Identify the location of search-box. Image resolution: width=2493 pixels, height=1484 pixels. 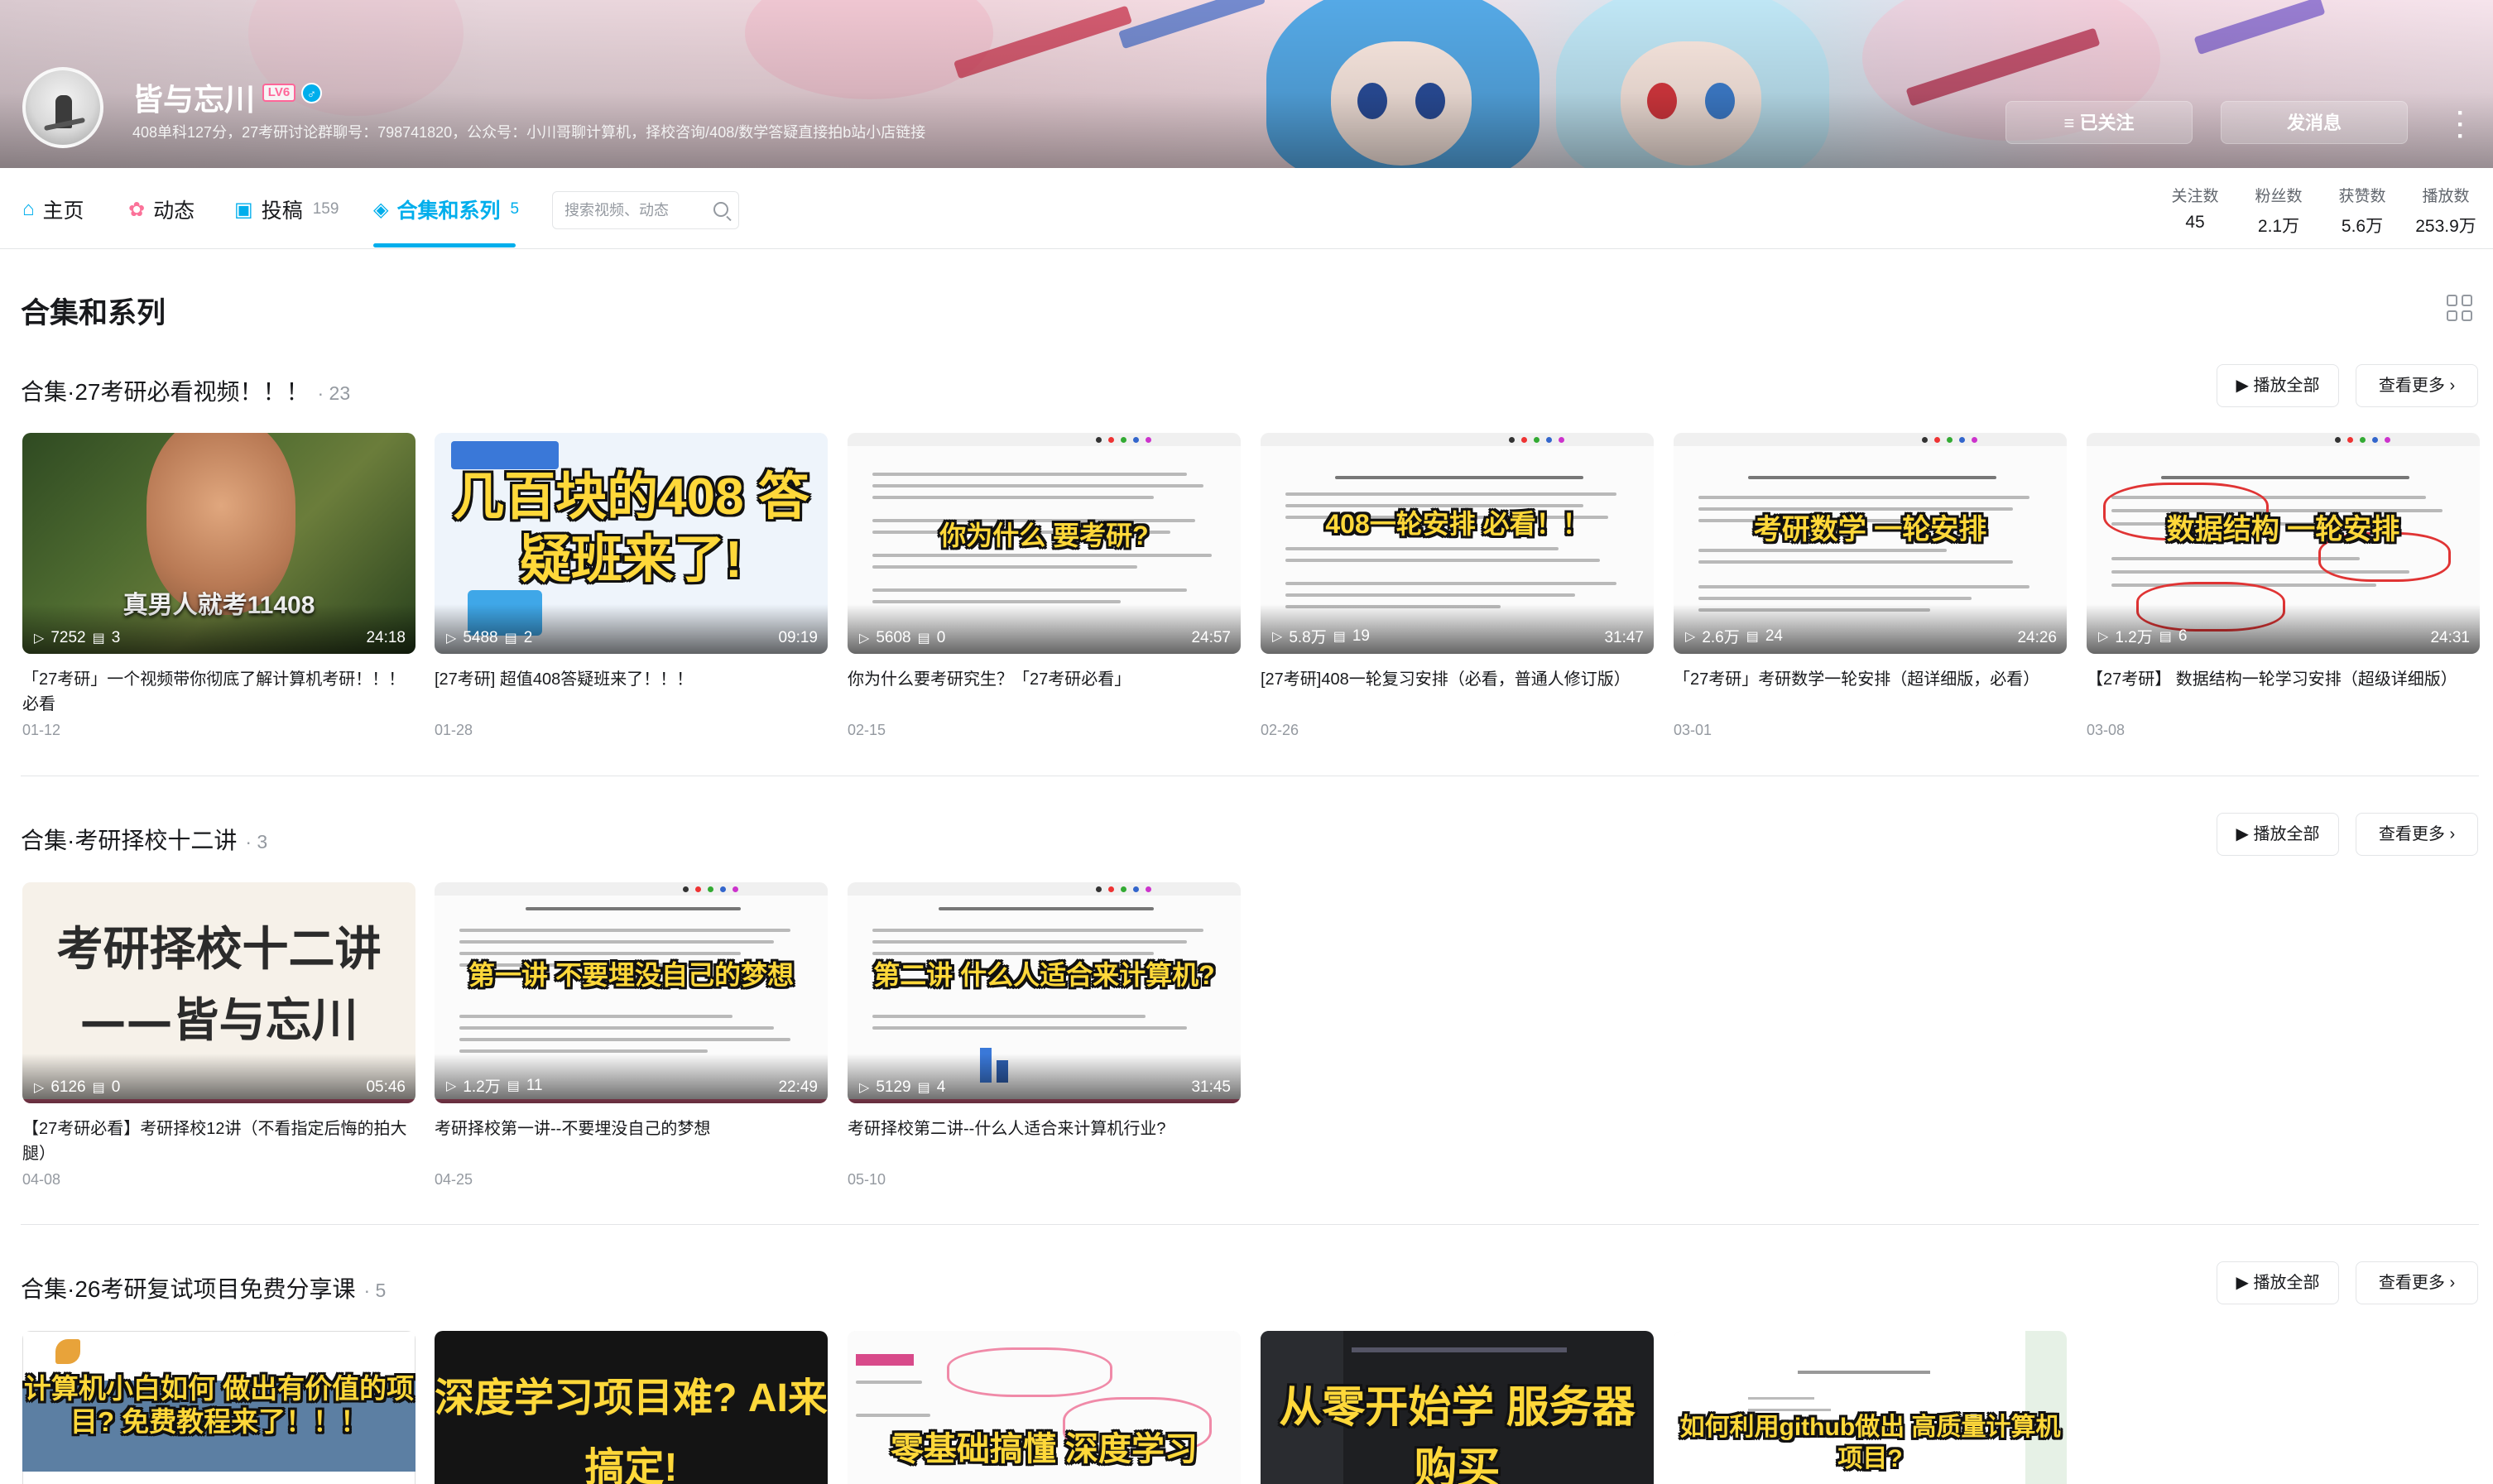
(646, 210).